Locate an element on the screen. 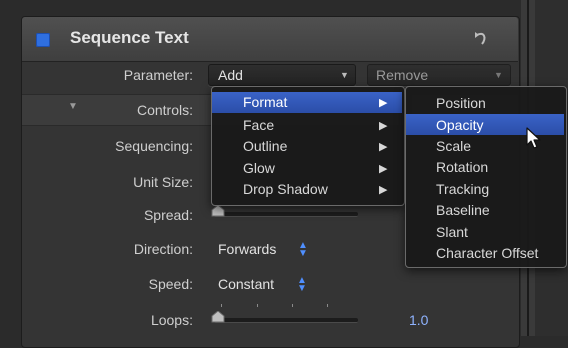  loops-slider is located at coordinates (286, 320).